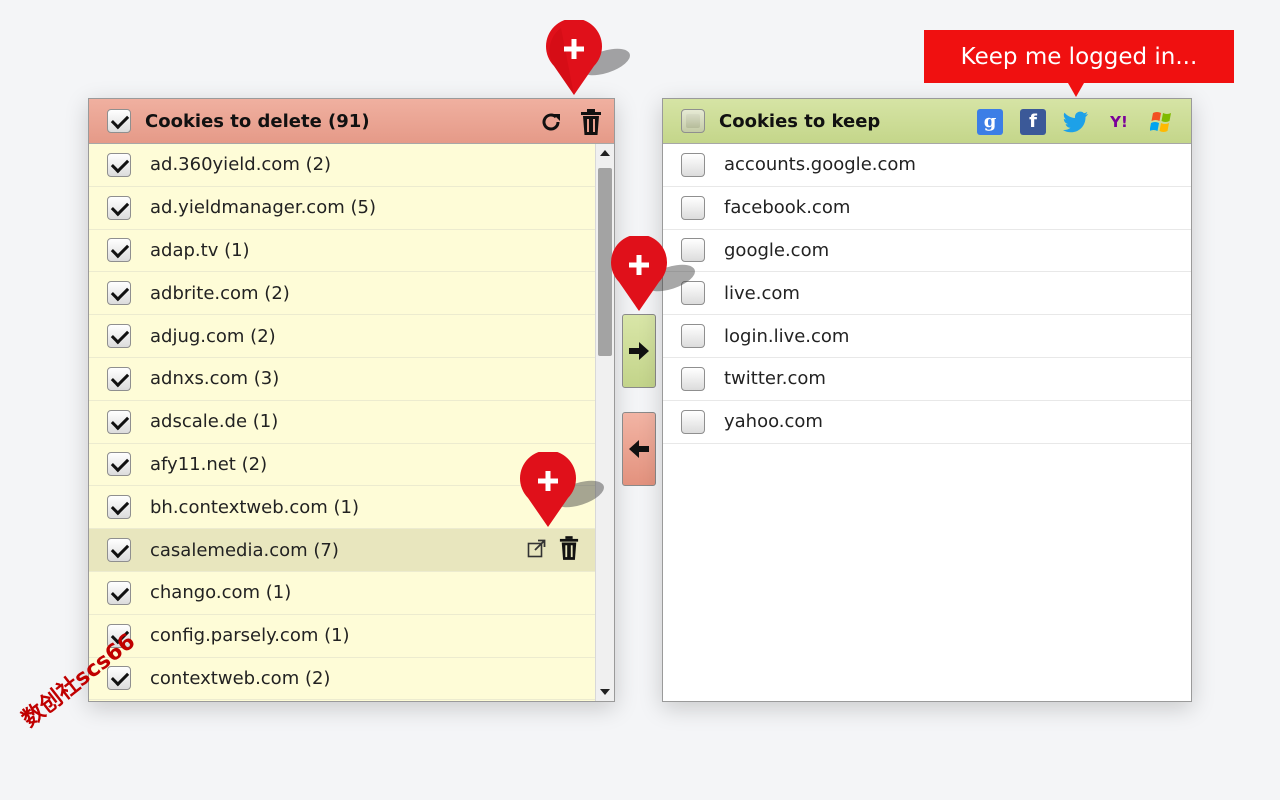 The height and width of the screenshot is (800, 1280). What do you see at coordinates (775, 379) in the screenshot?
I see `item-label: twitter.com` at bounding box center [775, 379].